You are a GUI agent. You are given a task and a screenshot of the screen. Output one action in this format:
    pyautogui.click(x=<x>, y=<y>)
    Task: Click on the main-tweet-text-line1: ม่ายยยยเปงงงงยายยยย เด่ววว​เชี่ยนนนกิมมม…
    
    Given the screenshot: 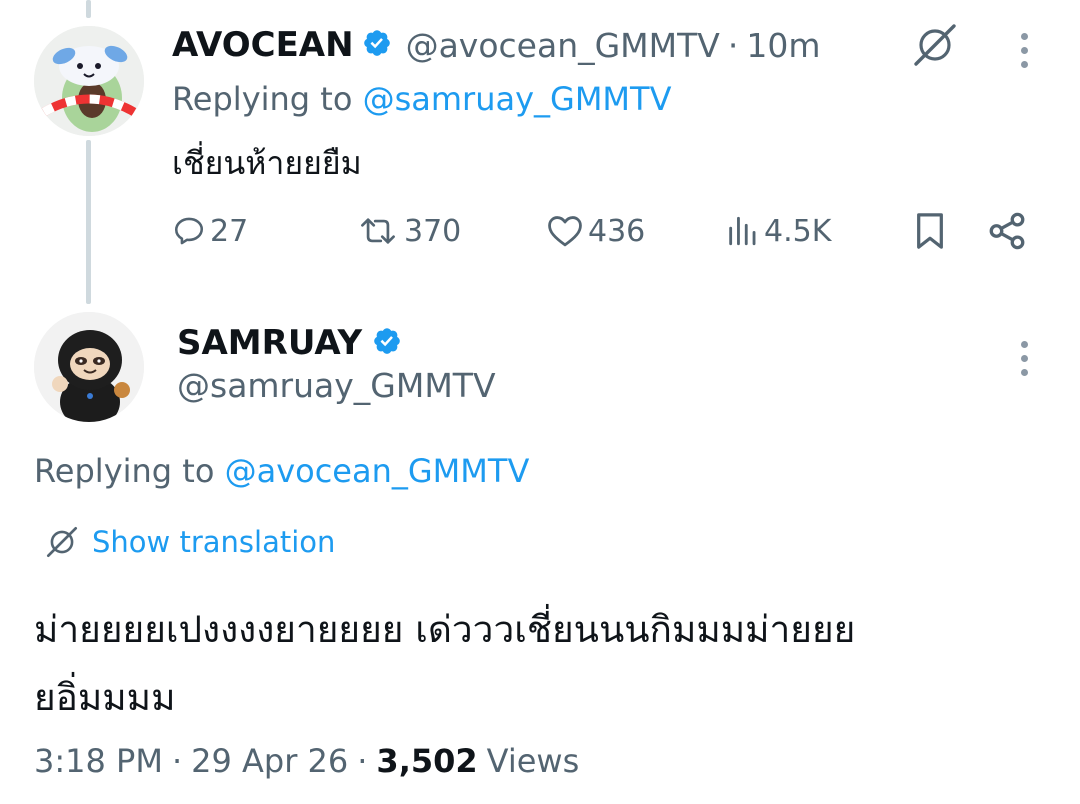 What is the action you would take?
    pyautogui.click(x=445, y=629)
    